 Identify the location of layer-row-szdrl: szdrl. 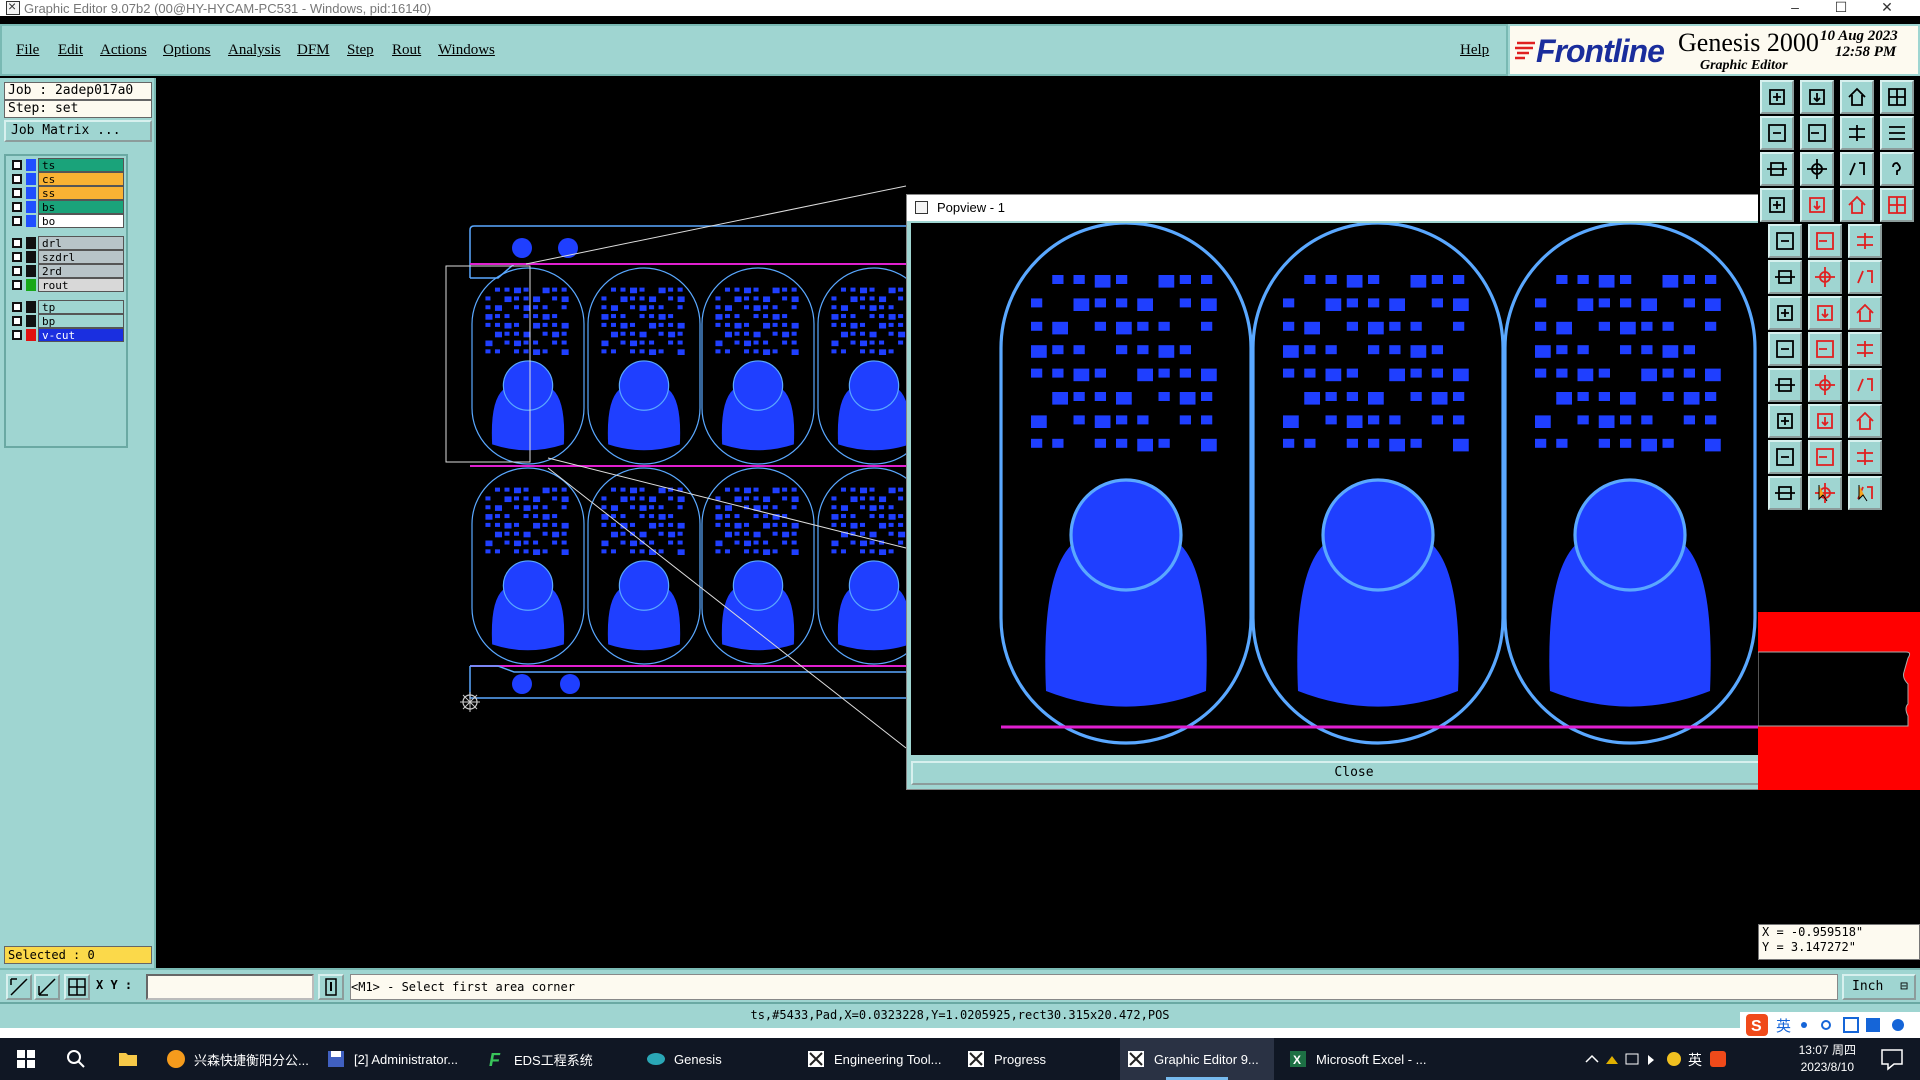
(67, 257).